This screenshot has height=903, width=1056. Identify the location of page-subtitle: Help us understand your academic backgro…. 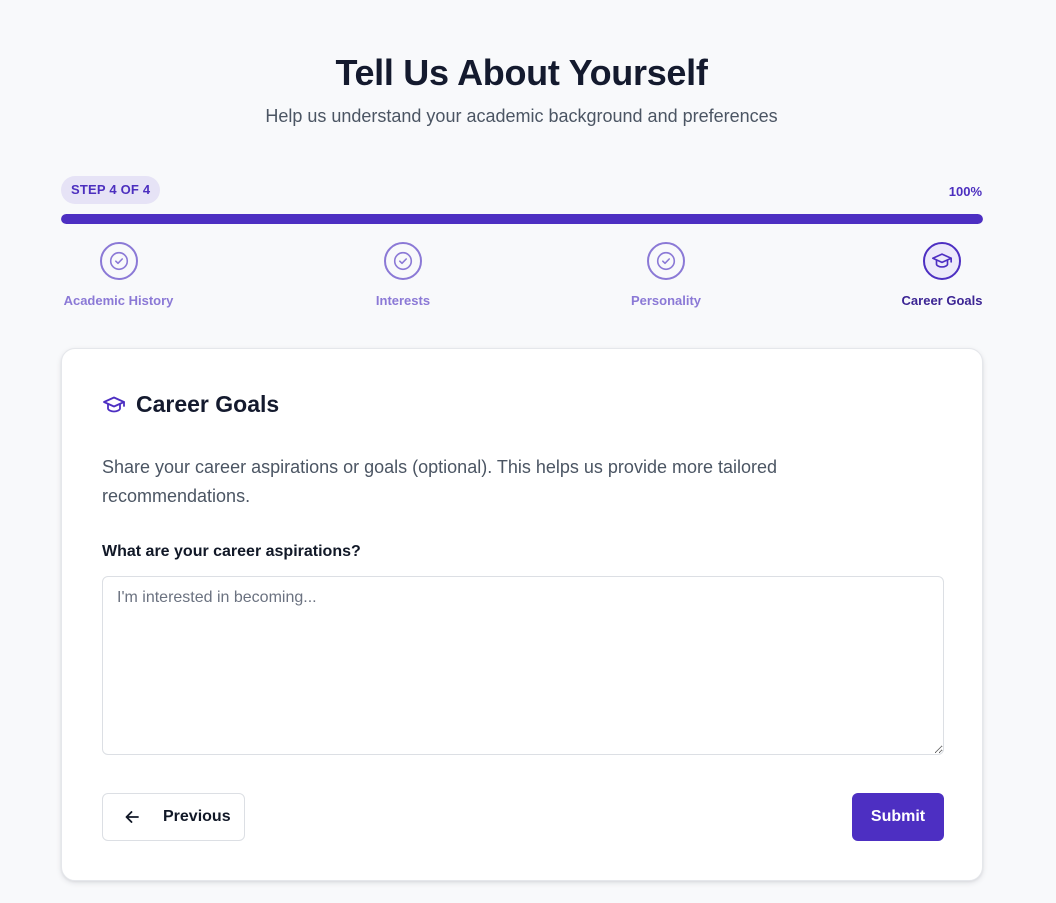
(521, 116).